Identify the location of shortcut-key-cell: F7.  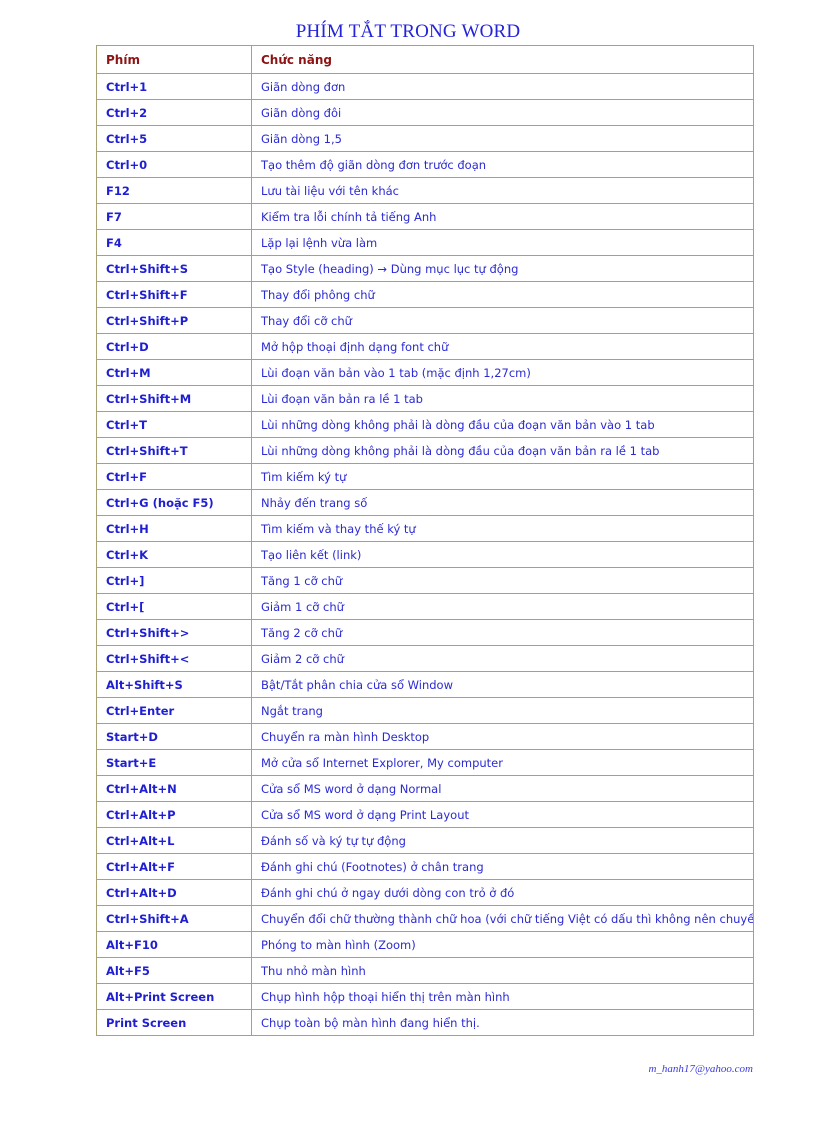
(174, 216).